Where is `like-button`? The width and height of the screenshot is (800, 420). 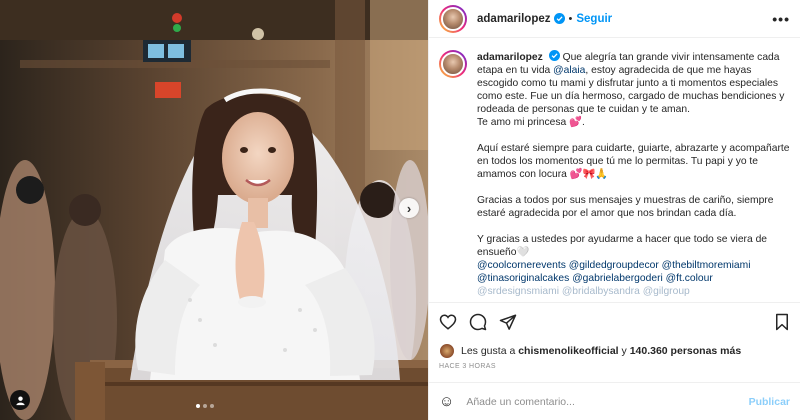 like-button is located at coordinates (448, 322).